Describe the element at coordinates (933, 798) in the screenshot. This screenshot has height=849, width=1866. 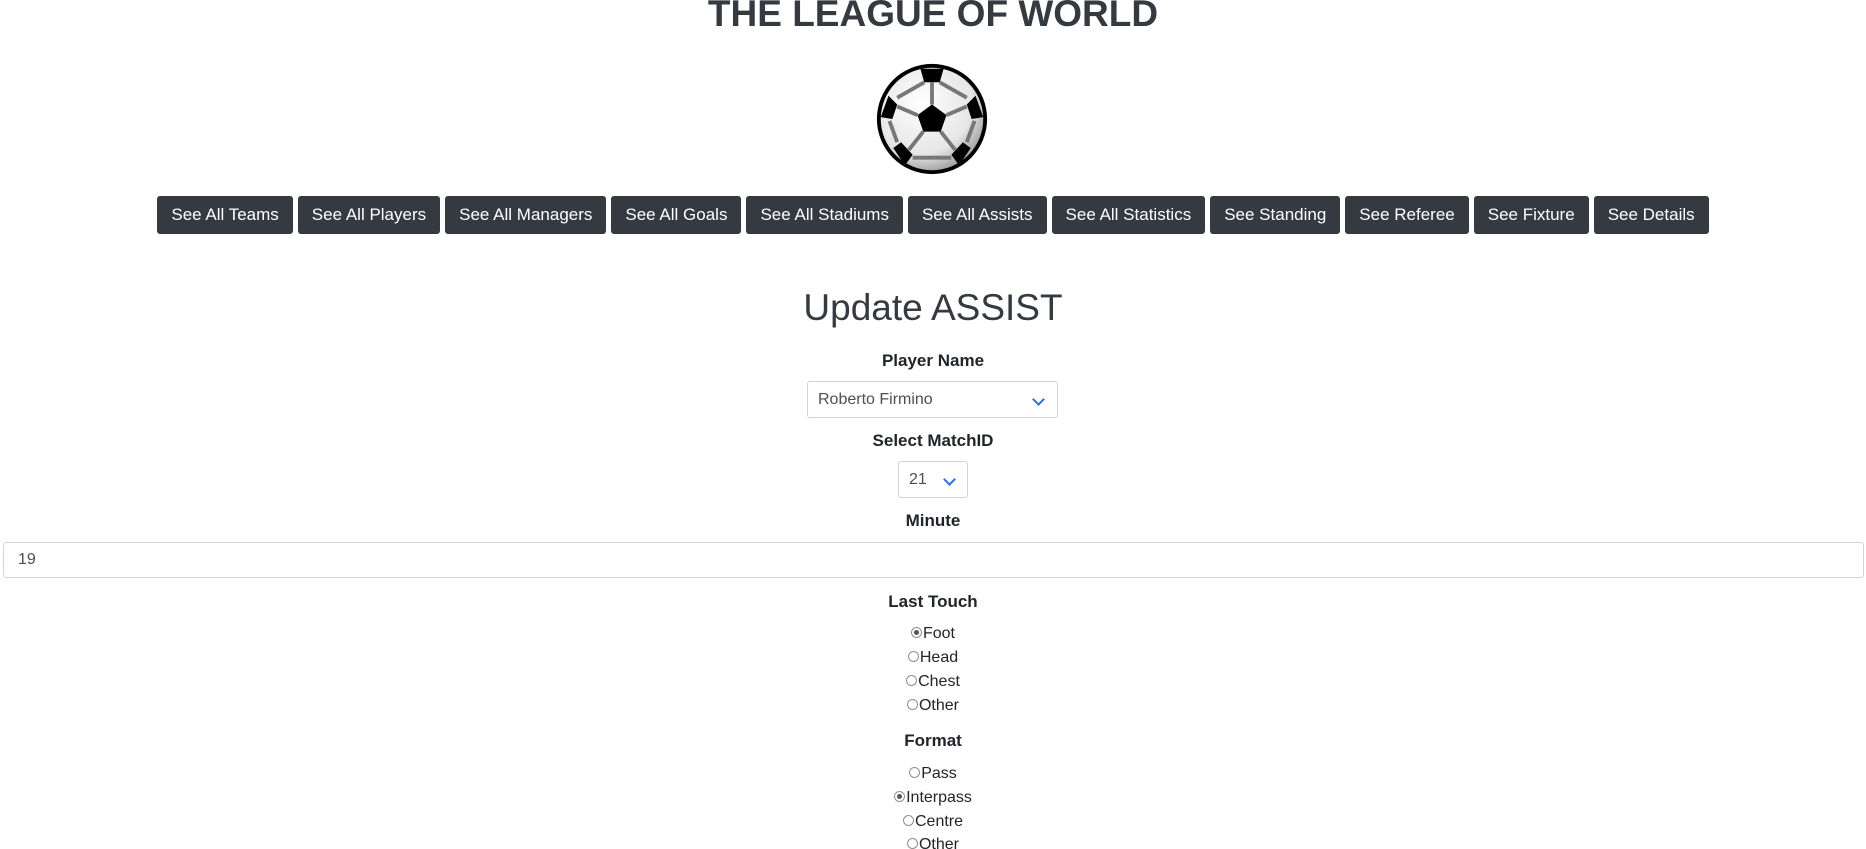
I see `format-option-interpass: Interpass` at that location.